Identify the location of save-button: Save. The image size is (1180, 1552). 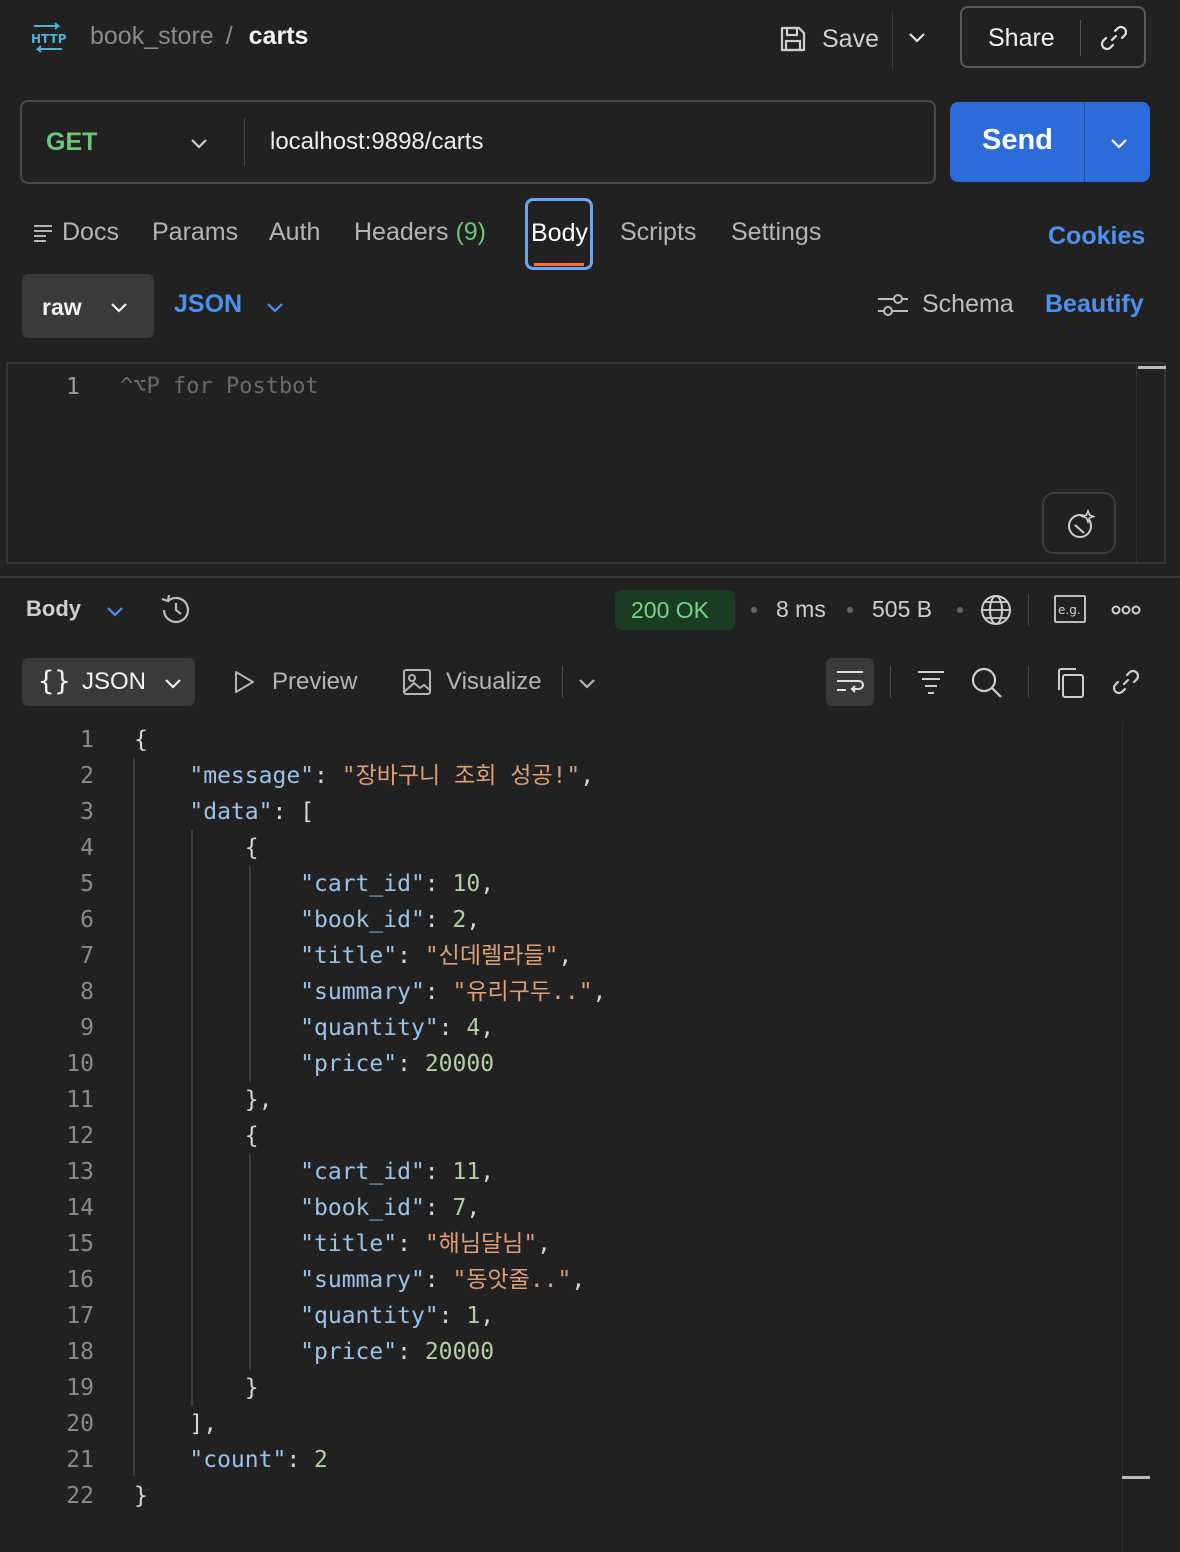
(828, 39).